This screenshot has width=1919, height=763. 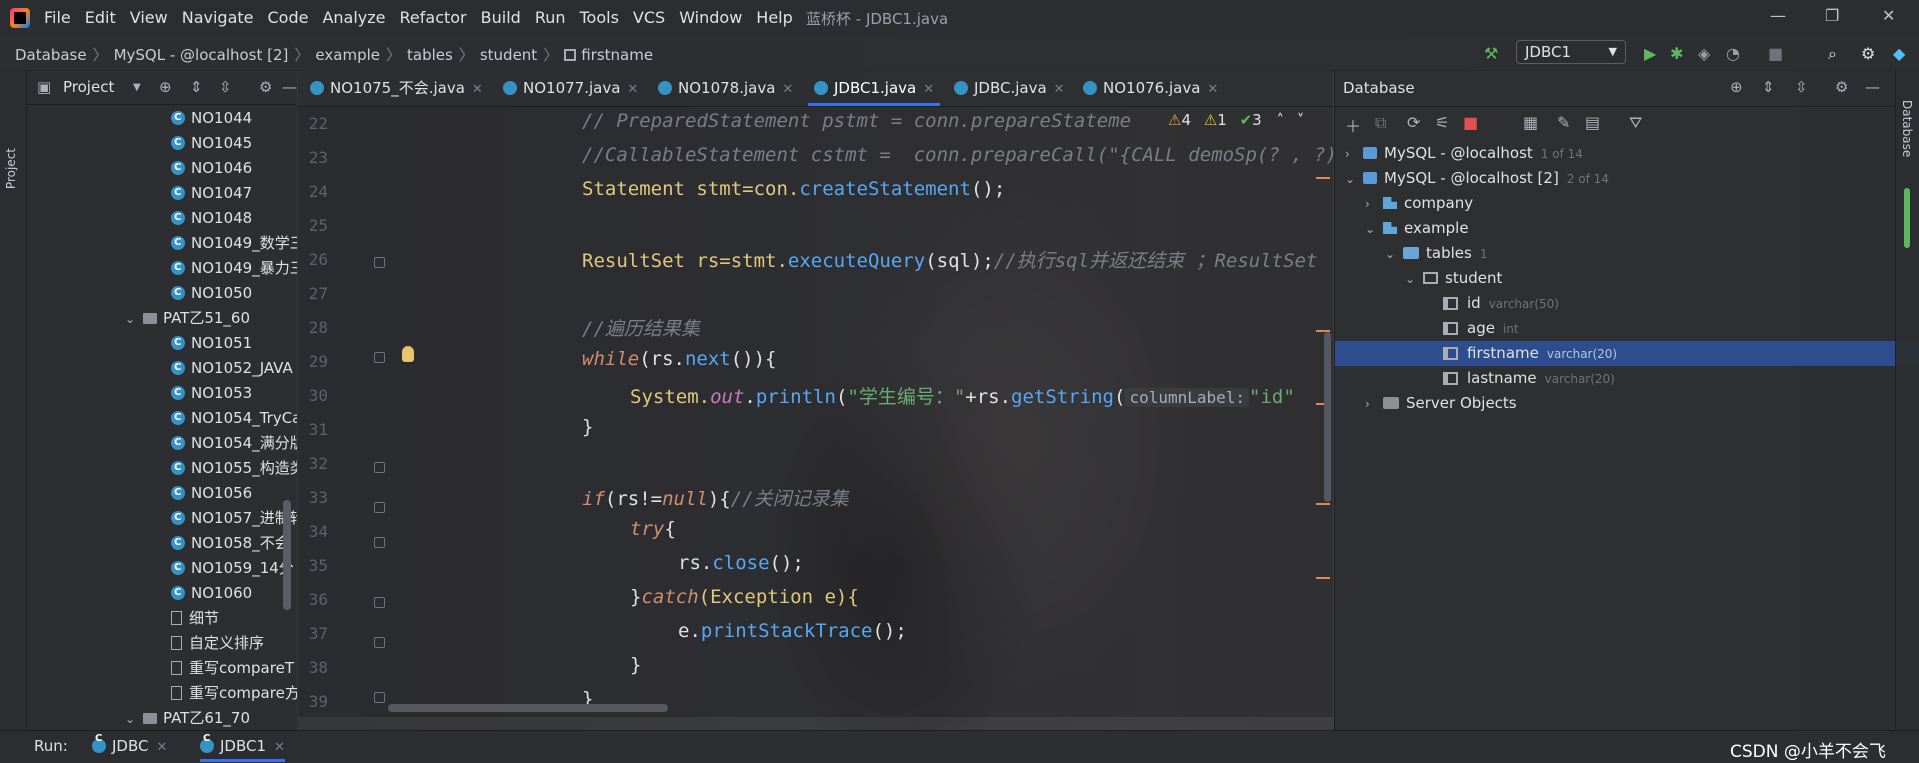 I want to click on error-stripe-marker, so click(x=1323, y=504).